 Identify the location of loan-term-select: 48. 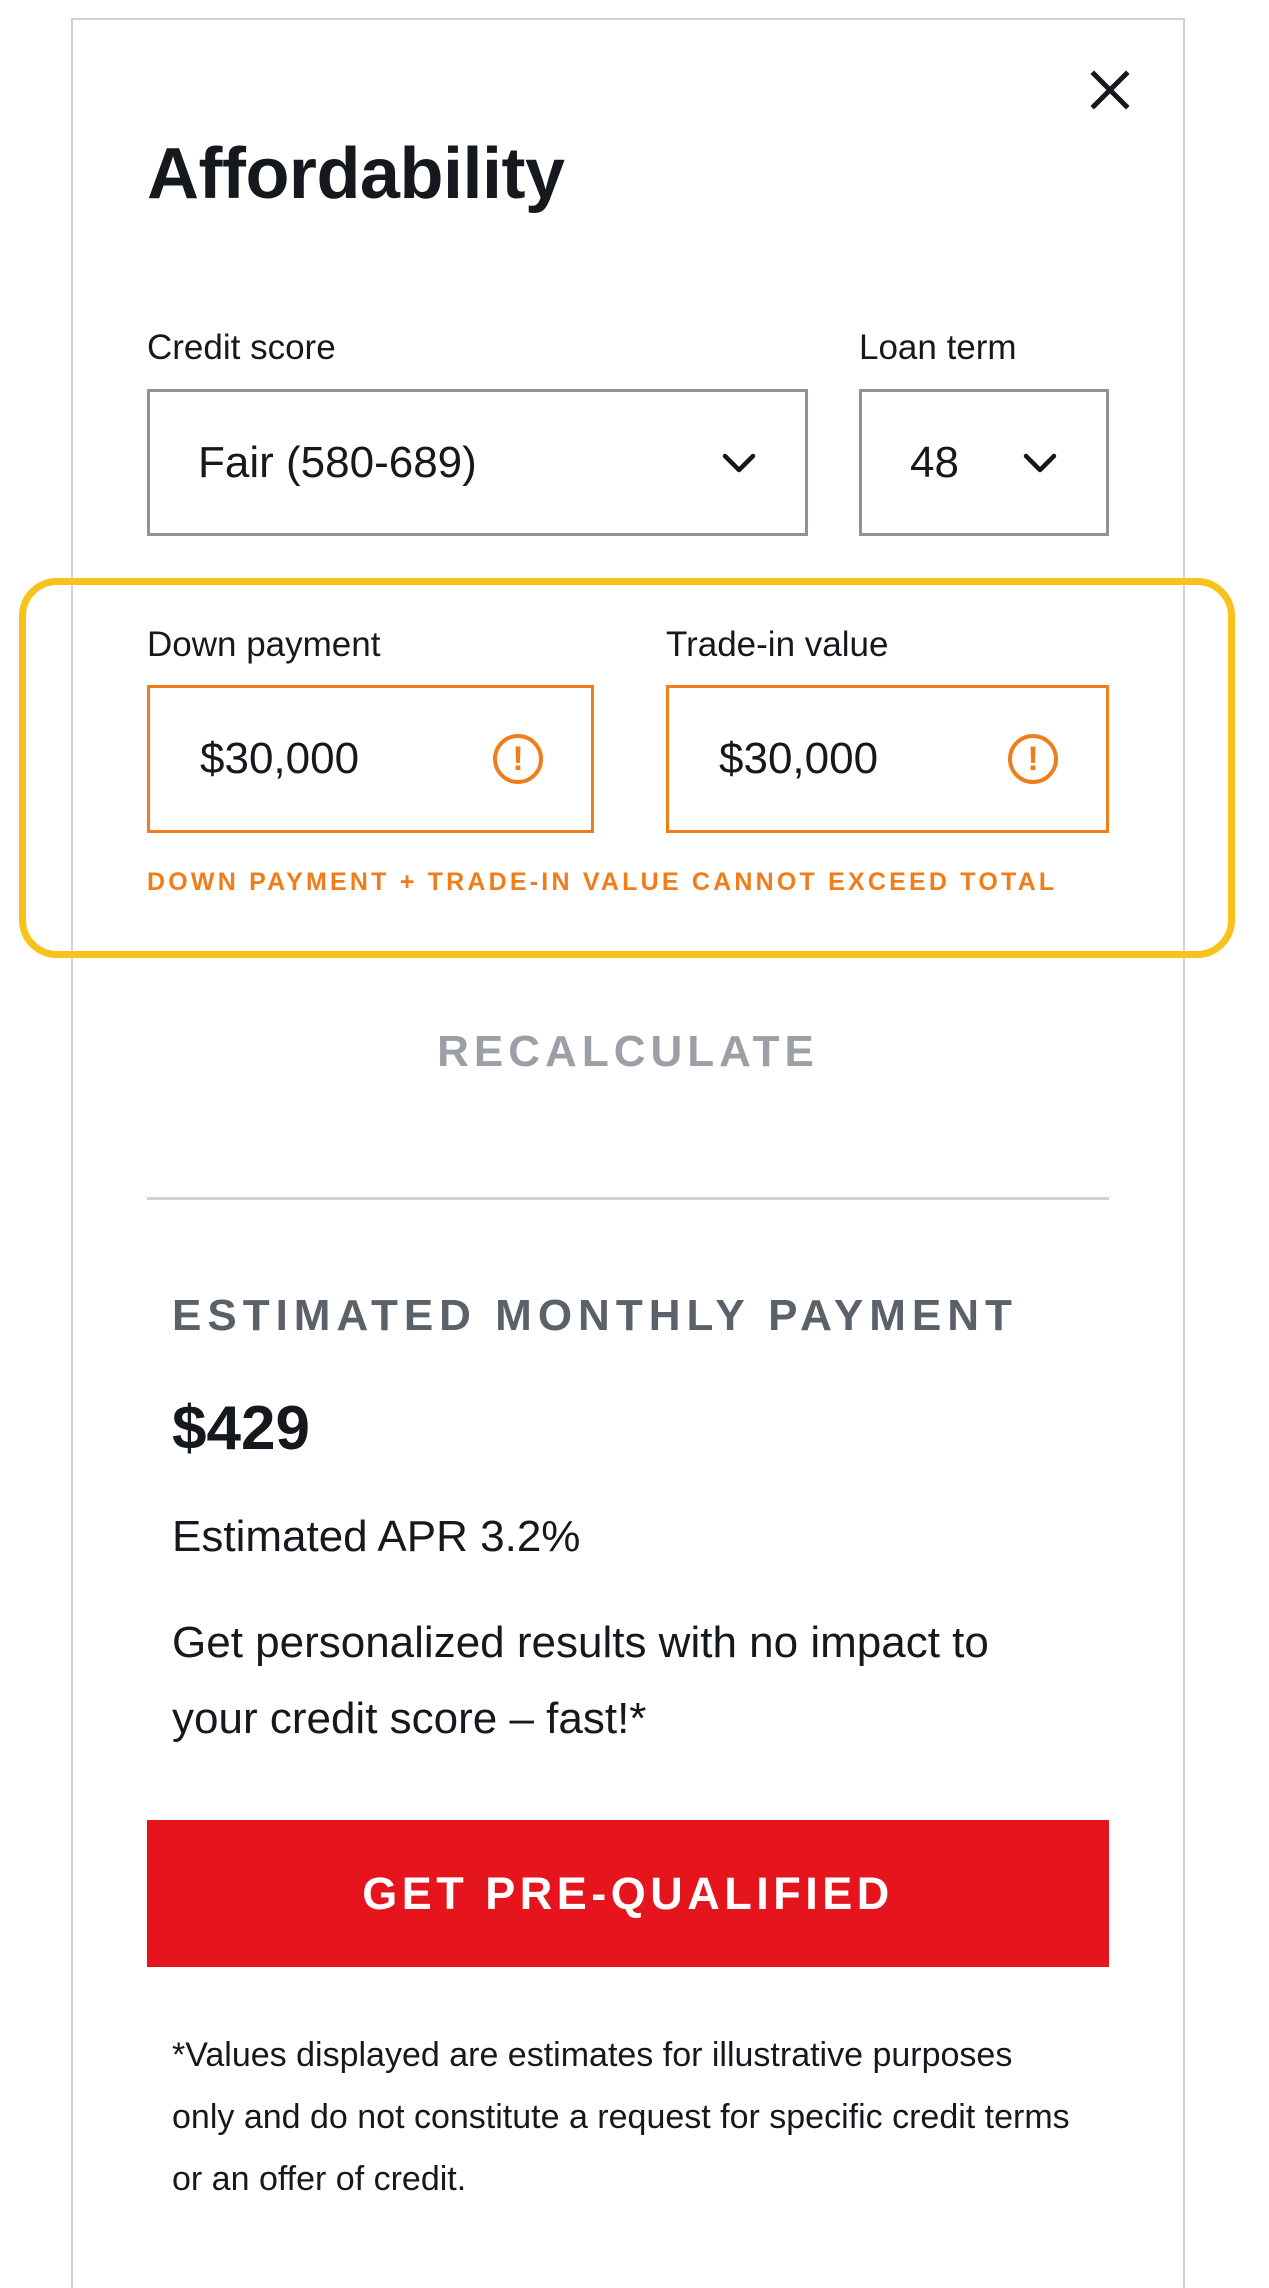
(984, 462).